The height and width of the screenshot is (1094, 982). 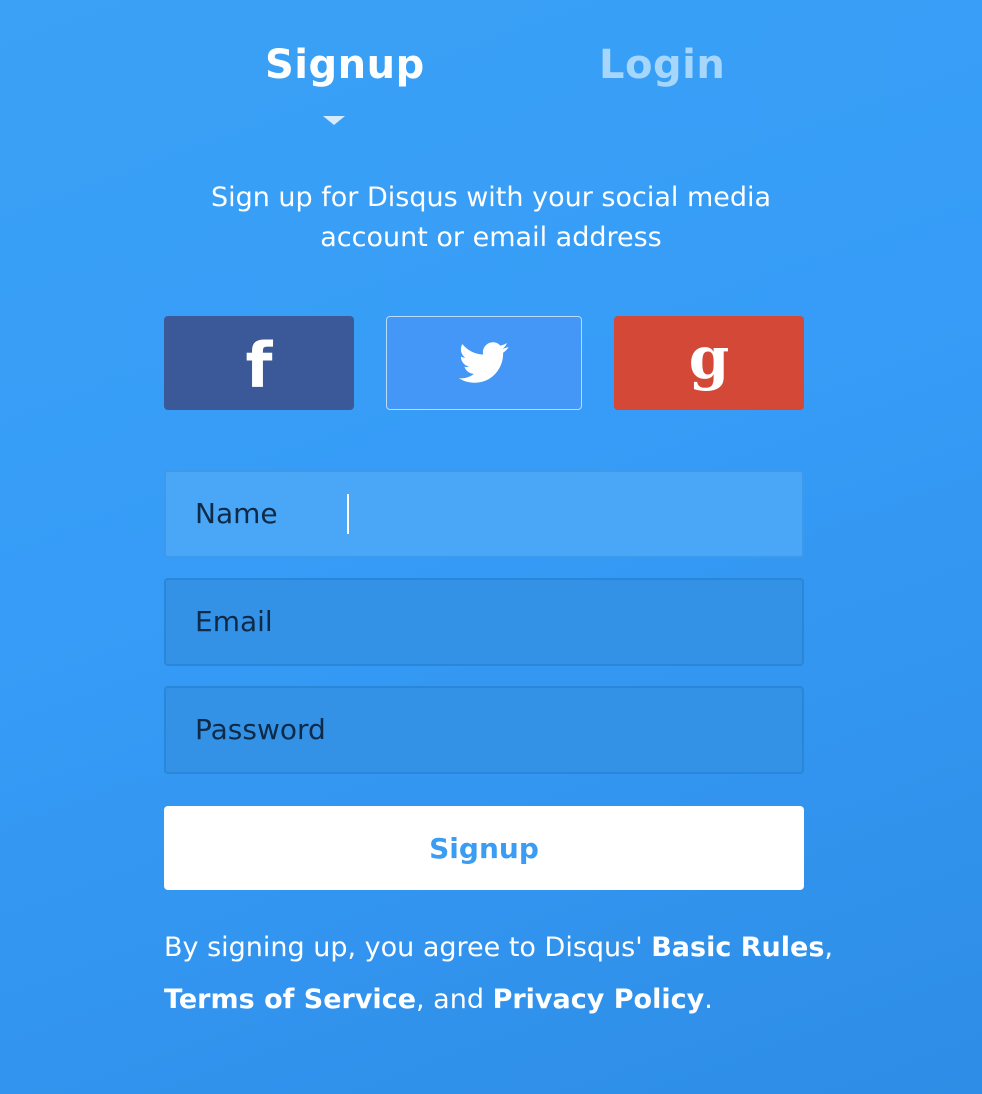 What do you see at coordinates (334, 120) in the screenshot?
I see `active-tab-caret-icon` at bounding box center [334, 120].